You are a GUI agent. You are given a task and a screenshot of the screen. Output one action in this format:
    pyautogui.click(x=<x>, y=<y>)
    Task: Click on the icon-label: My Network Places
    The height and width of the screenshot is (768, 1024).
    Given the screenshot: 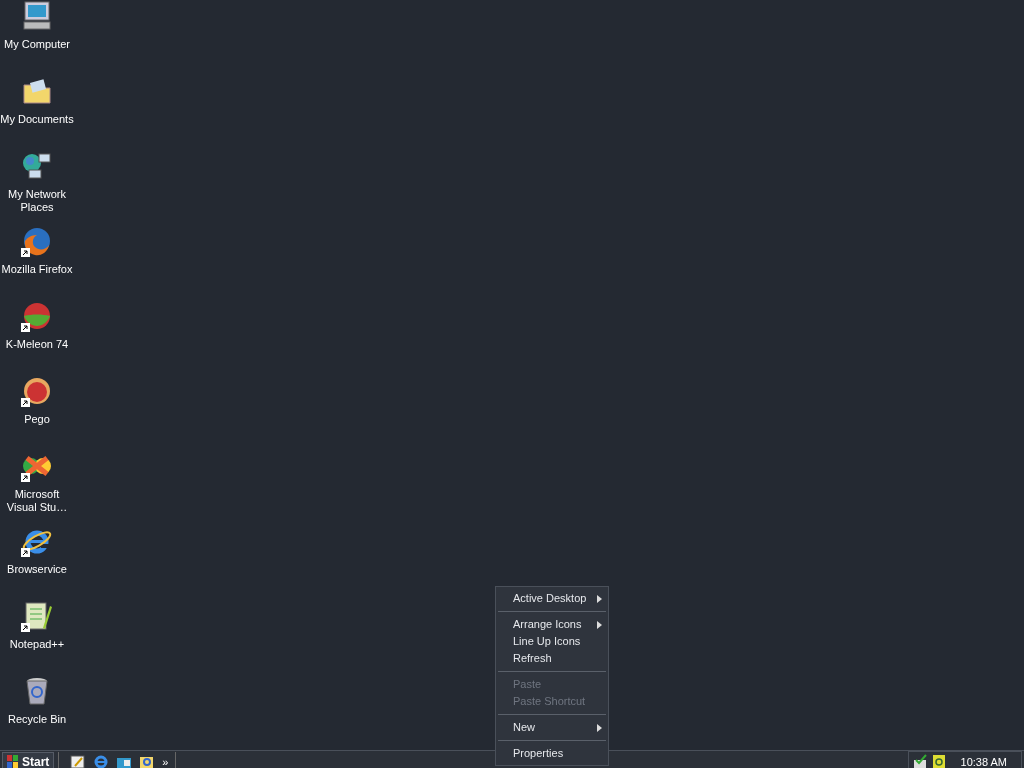 What is the action you would take?
    pyautogui.click(x=37, y=201)
    